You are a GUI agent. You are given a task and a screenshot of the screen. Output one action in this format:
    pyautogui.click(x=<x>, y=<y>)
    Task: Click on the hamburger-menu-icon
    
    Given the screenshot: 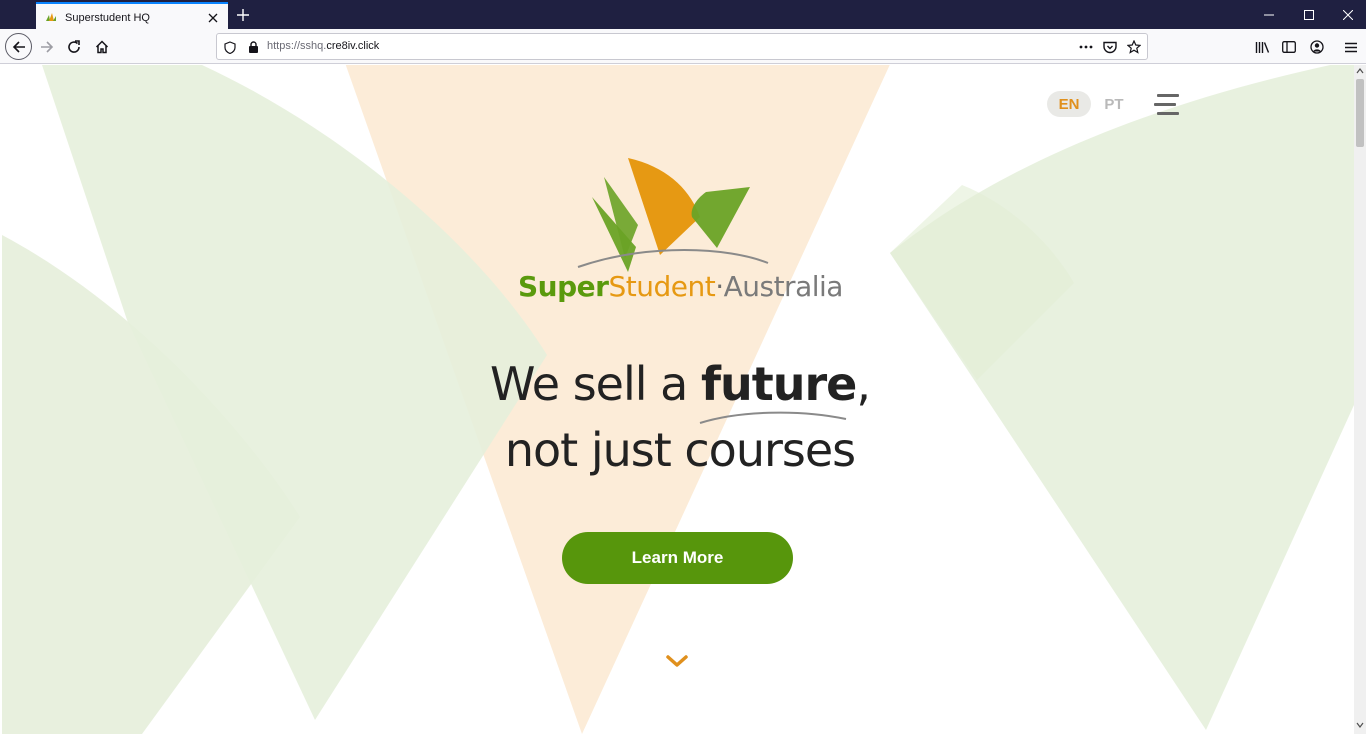 What is the action you would take?
    pyautogui.click(x=1167, y=105)
    